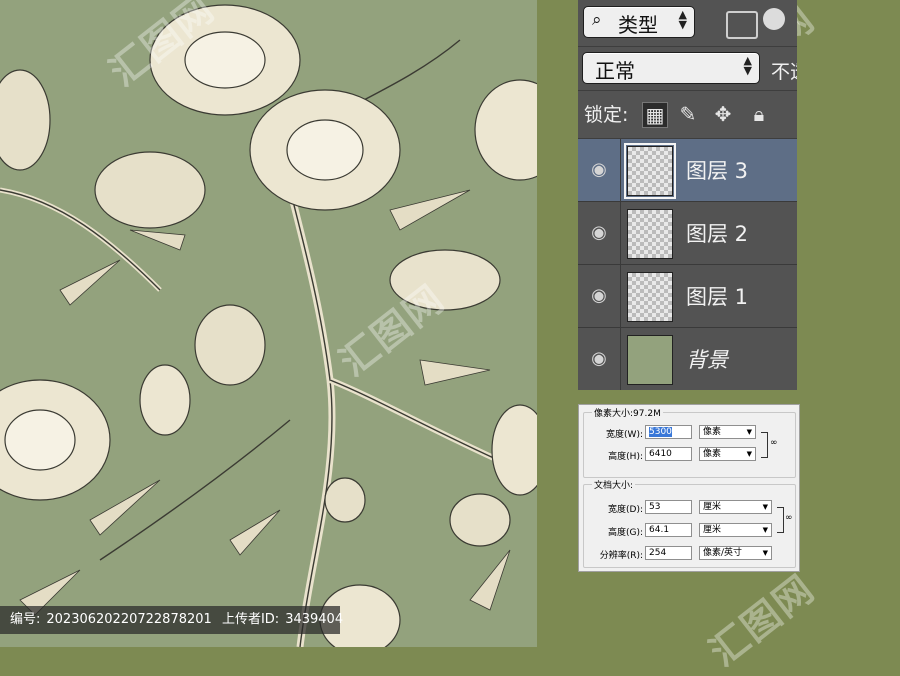 Image resolution: width=900 pixels, height=676 pixels. I want to click on resolution-unit-select: 像素/英寸 ▼, so click(735, 553).